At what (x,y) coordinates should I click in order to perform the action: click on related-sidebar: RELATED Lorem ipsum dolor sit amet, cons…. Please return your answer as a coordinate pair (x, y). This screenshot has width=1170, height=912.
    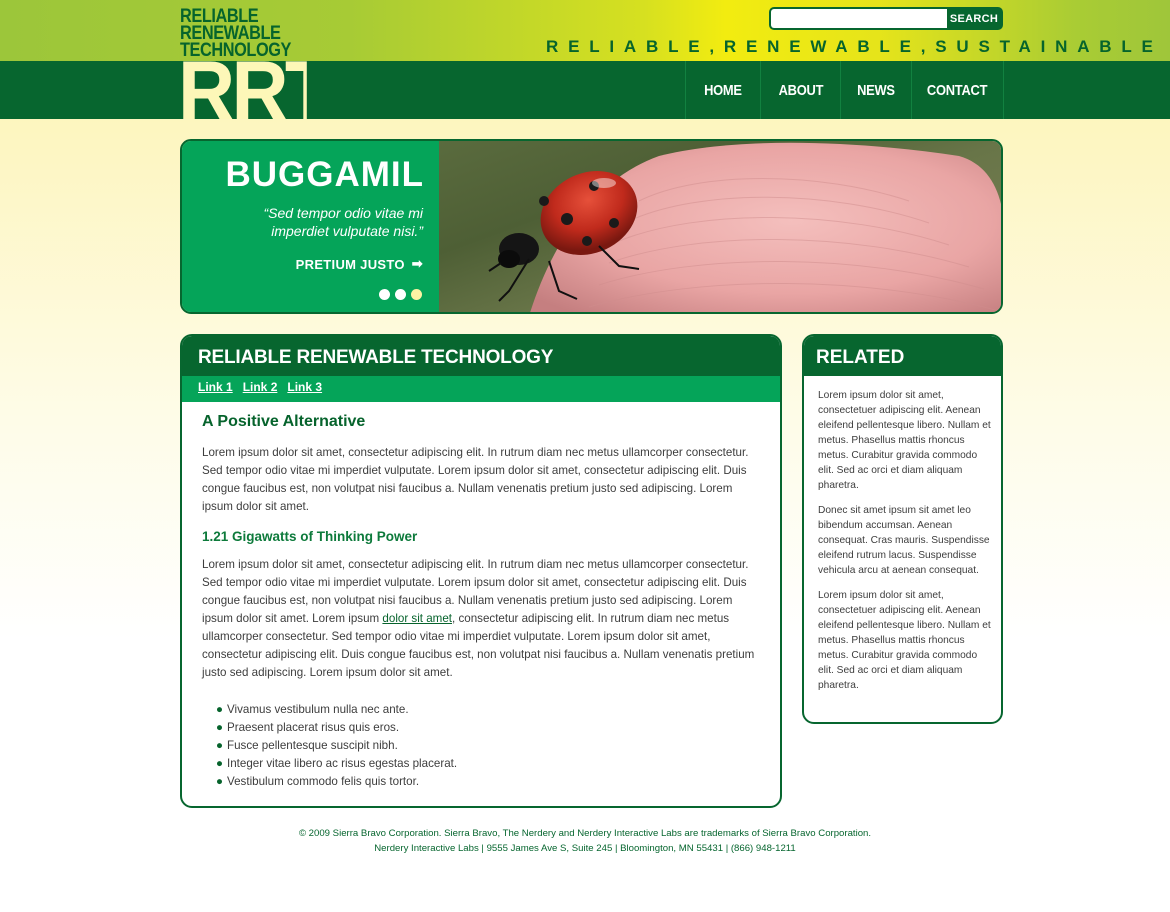
    Looking at the image, I should click on (902, 529).